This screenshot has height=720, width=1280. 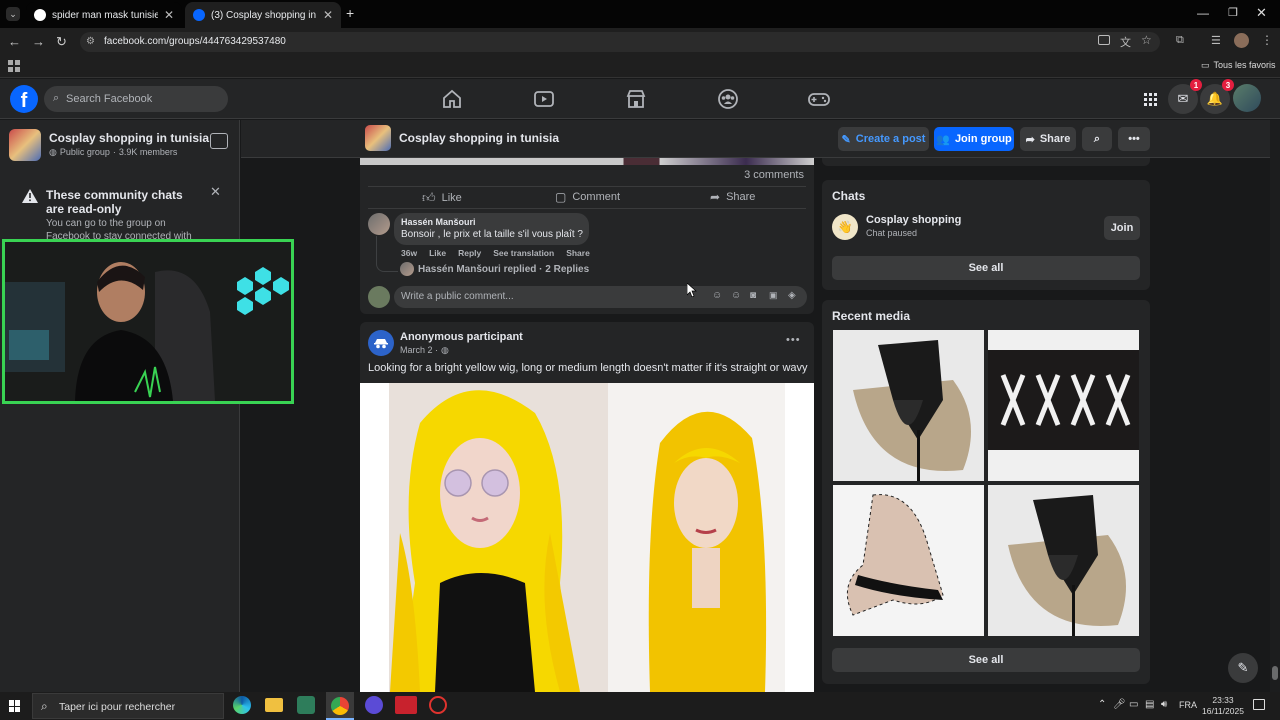 What do you see at coordinates (136, 99) in the screenshot?
I see `facebook-search-input: ⌕ Search Facebook` at bounding box center [136, 99].